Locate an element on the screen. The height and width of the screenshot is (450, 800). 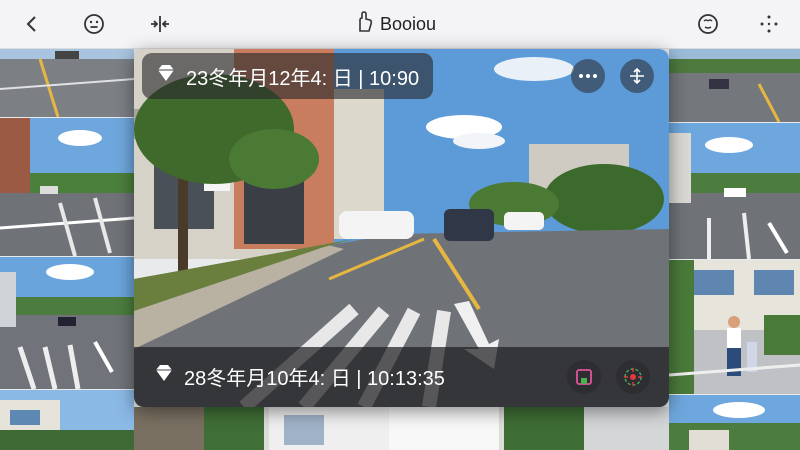
top-toolbar: Booiou is located at coordinates (400, 24).